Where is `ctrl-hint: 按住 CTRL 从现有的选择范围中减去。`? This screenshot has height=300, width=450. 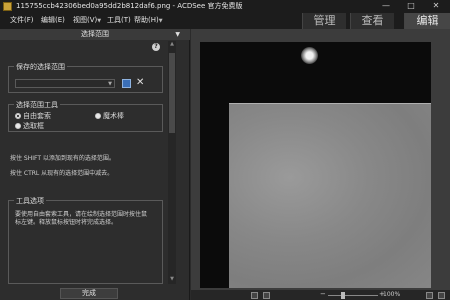 ctrl-hint: 按住 CTRL 从现有的选择范围中减去。 is located at coordinates (62, 173).